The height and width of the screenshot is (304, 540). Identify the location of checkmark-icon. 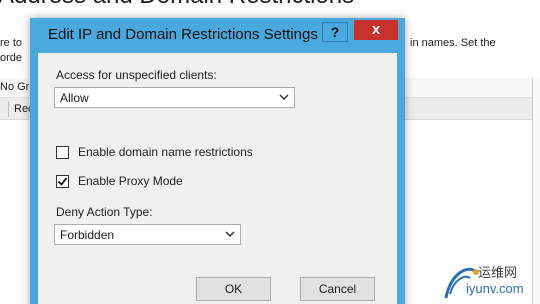
(62, 181).